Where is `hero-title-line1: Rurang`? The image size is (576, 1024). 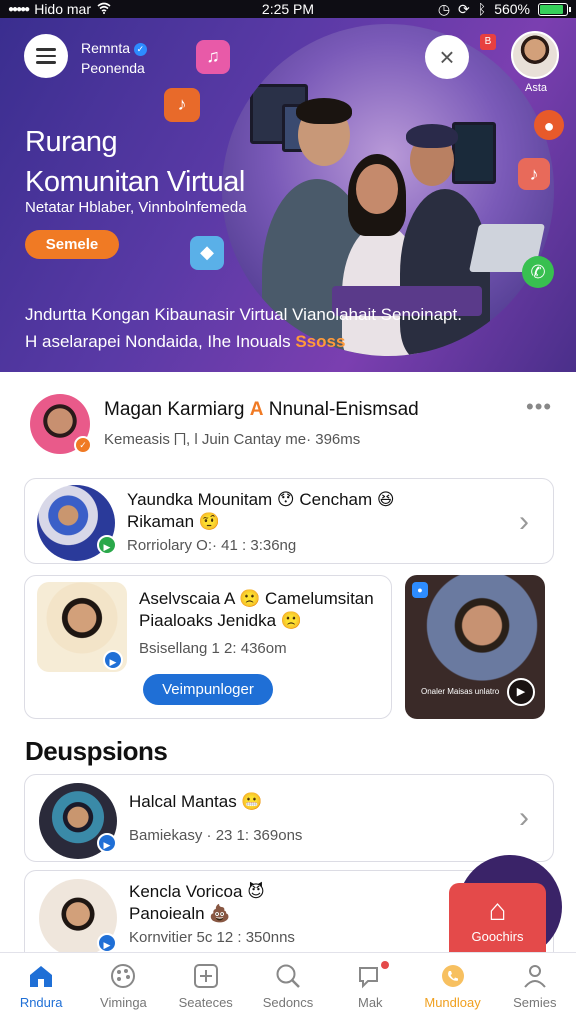 hero-title-line1: Rurang is located at coordinates (71, 142).